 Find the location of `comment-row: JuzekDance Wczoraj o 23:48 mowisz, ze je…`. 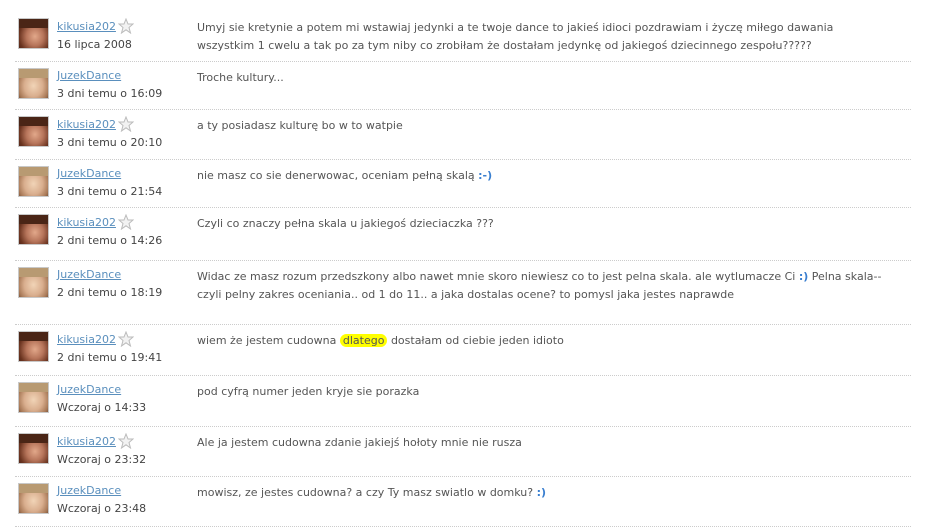

comment-row: JuzekDance Wczoraj o 23:48 mowisz, ze je… is located at coordinates (463, 502).